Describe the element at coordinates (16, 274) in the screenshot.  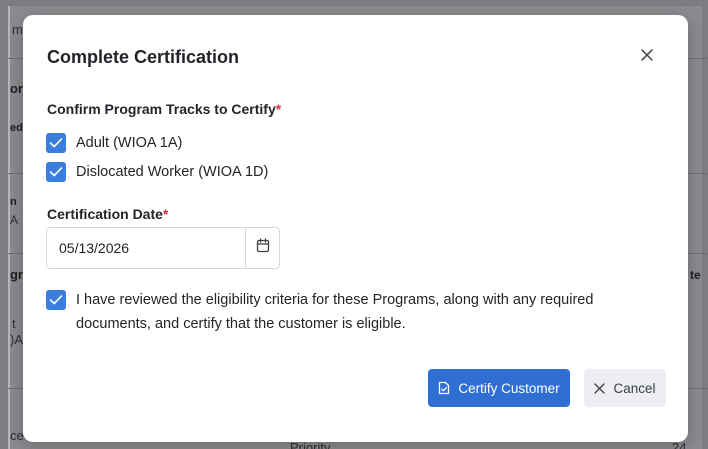
I see `background-text: gr` at that location.